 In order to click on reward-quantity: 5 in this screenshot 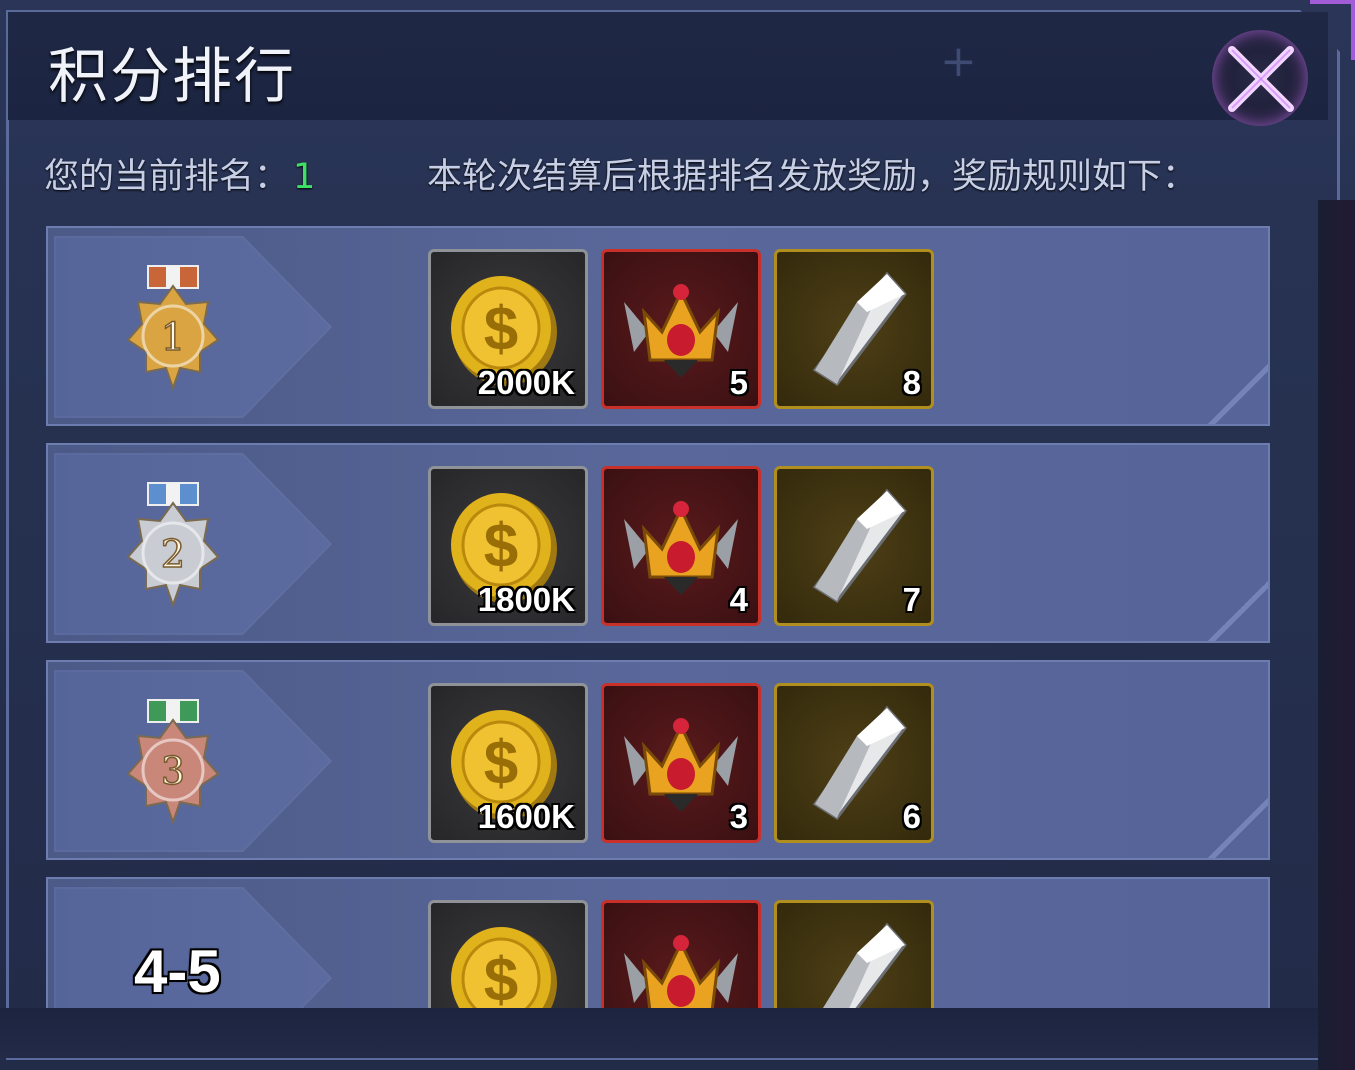, I will do `click(738, 382)`.